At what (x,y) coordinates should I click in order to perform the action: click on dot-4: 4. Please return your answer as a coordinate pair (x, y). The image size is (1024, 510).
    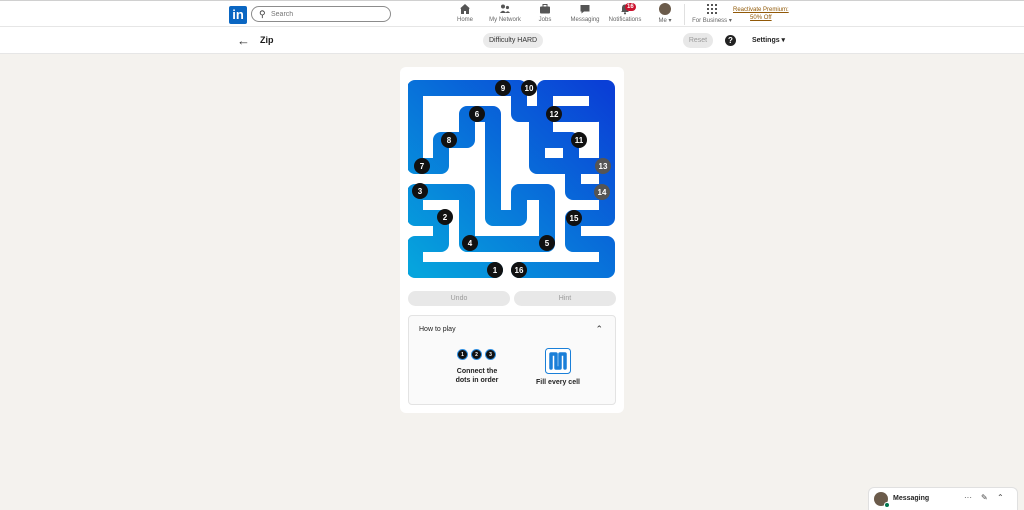
    Looking at the image, I should click on (470, 243).